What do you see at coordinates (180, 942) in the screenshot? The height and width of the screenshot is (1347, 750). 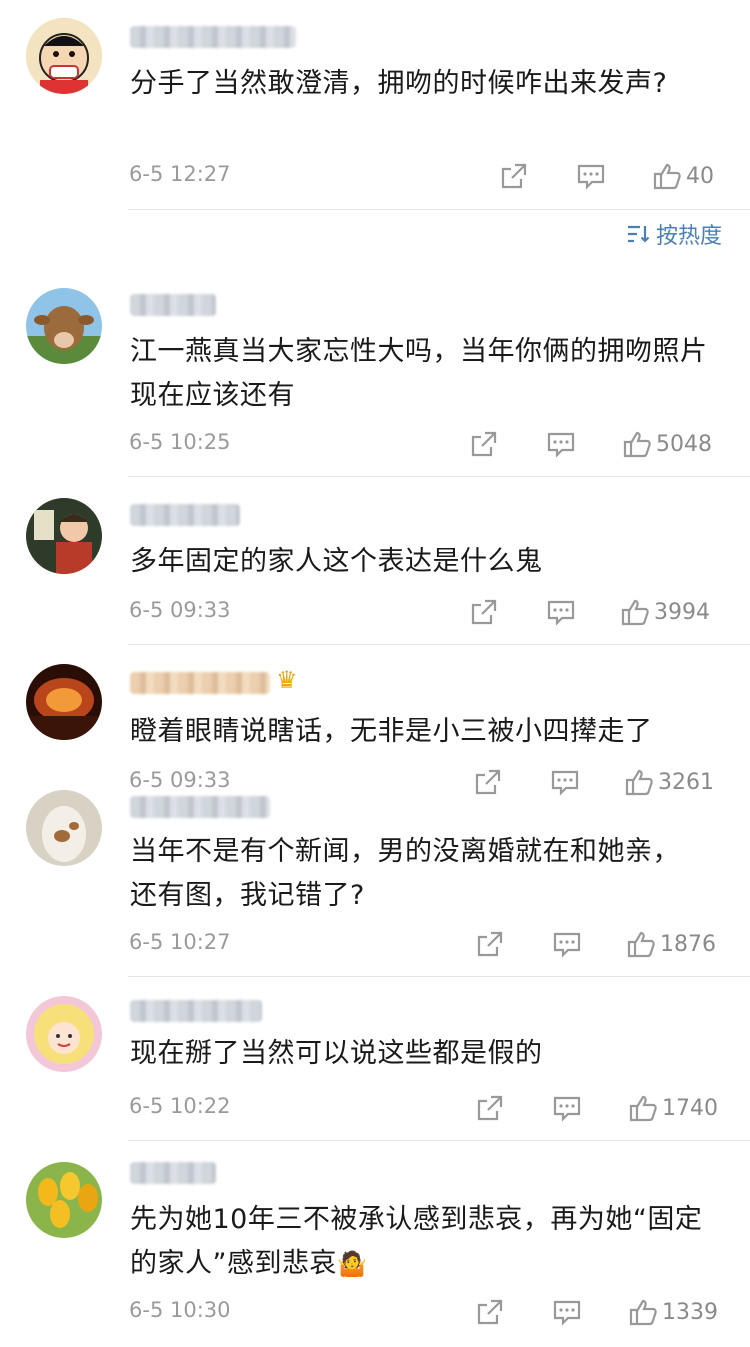 I see `timestamp: 6-5 10:27` at bounding box center [180, 942].